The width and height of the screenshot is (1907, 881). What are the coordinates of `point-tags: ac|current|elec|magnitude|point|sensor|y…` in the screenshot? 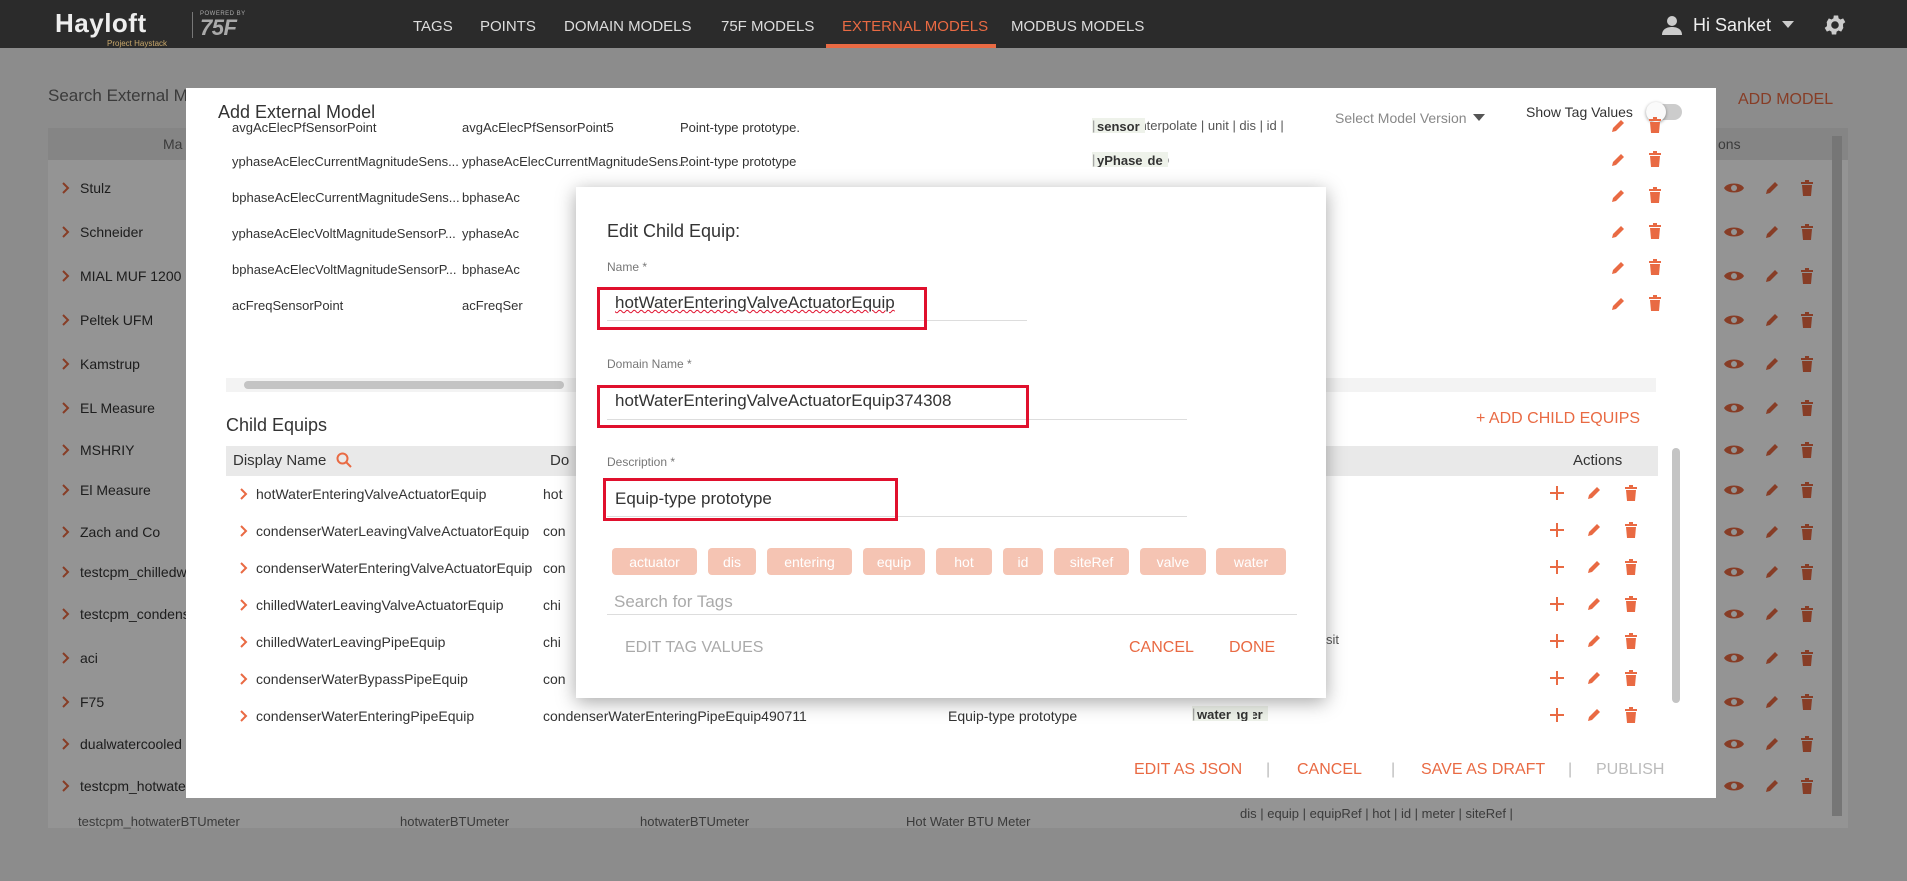 It's located at (1289, 159).